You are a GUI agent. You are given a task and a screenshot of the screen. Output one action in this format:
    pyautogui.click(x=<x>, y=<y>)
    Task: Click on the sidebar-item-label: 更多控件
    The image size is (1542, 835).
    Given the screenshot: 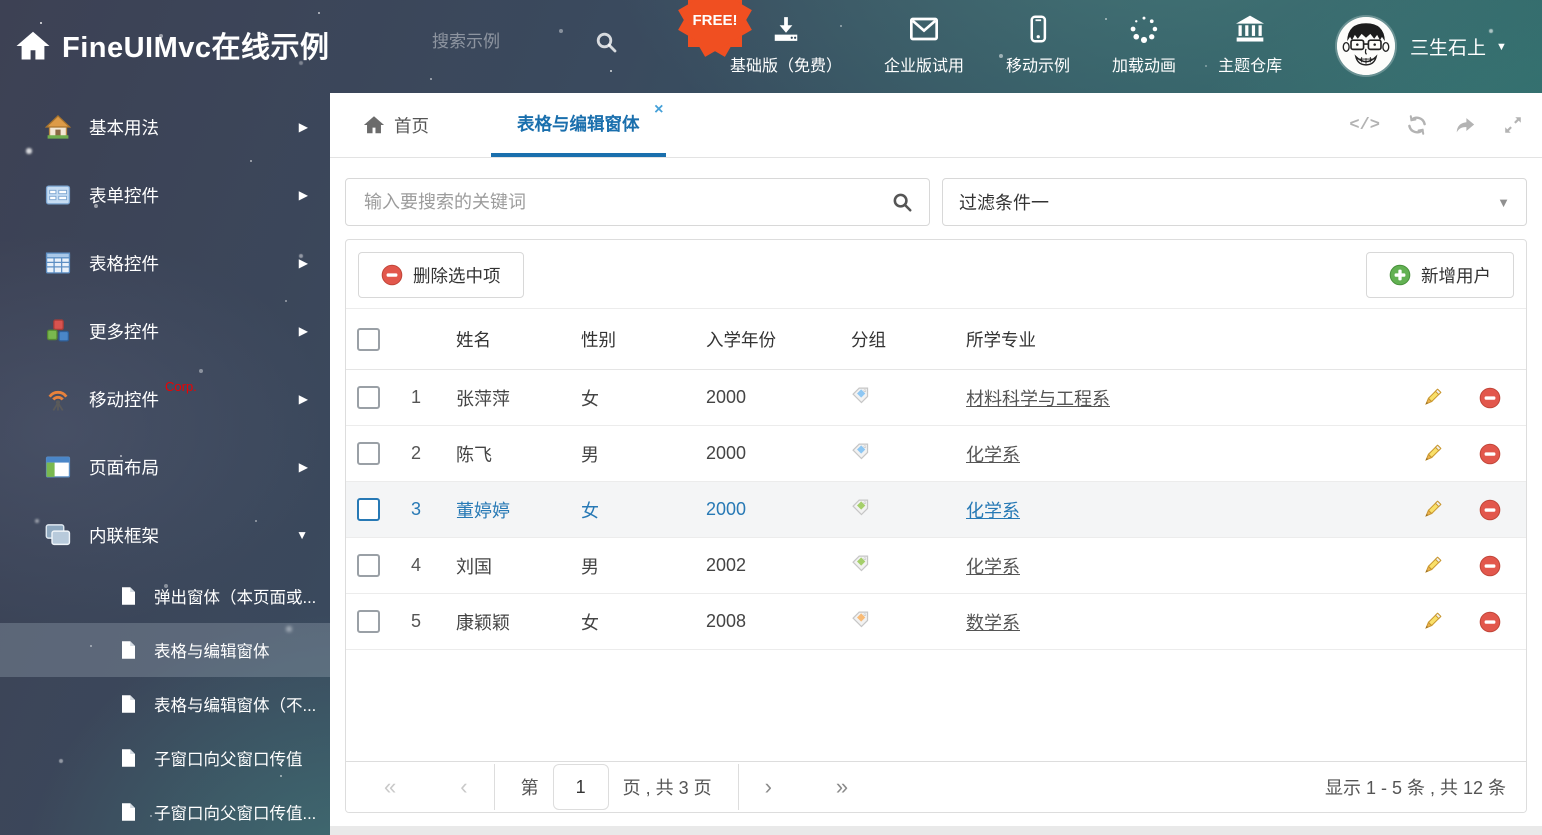 What is the action you would take?
    pyautogui.click(x=124, y=331)
    